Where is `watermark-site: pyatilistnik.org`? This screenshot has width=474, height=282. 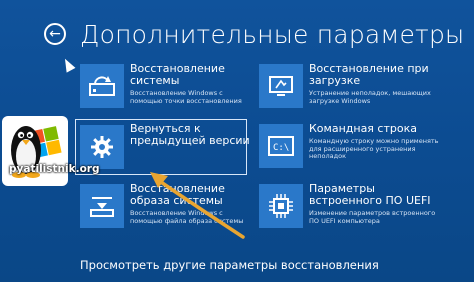
watermark-site: pyatilistnik.org is located at coordinates (54, 169).